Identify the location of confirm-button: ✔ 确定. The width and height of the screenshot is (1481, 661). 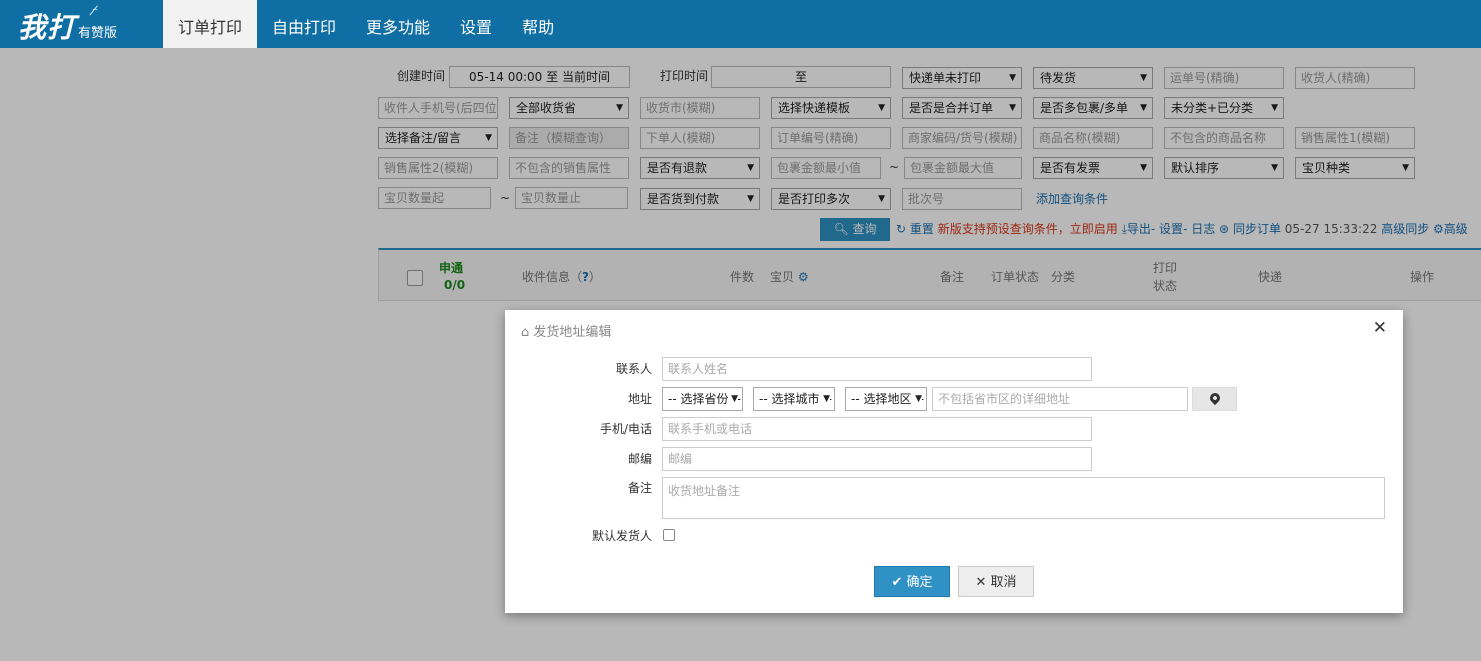
(912, 581).